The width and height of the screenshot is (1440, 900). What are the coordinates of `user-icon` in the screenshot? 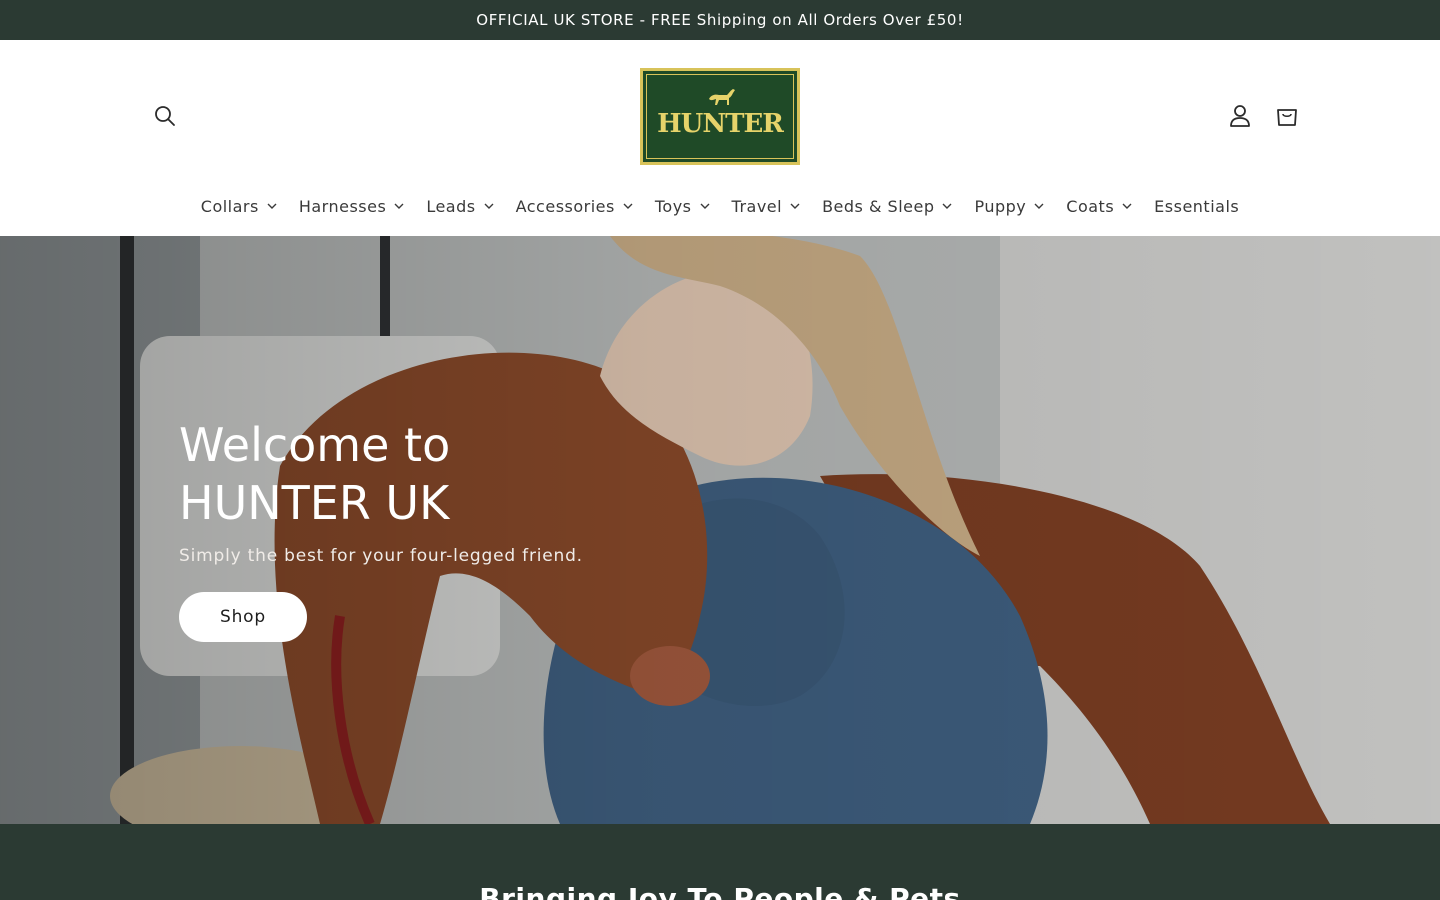 It's located at (1240, 116).